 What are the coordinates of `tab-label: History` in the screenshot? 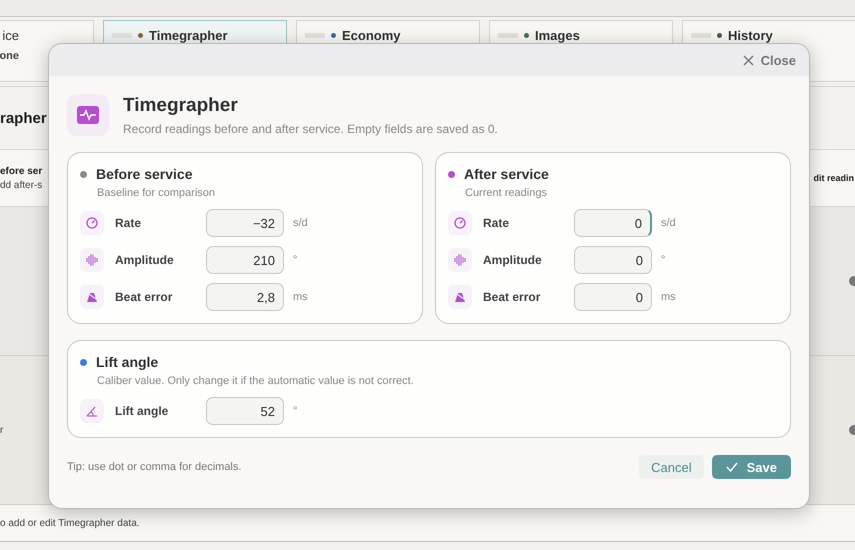 It's located at (750, 35).